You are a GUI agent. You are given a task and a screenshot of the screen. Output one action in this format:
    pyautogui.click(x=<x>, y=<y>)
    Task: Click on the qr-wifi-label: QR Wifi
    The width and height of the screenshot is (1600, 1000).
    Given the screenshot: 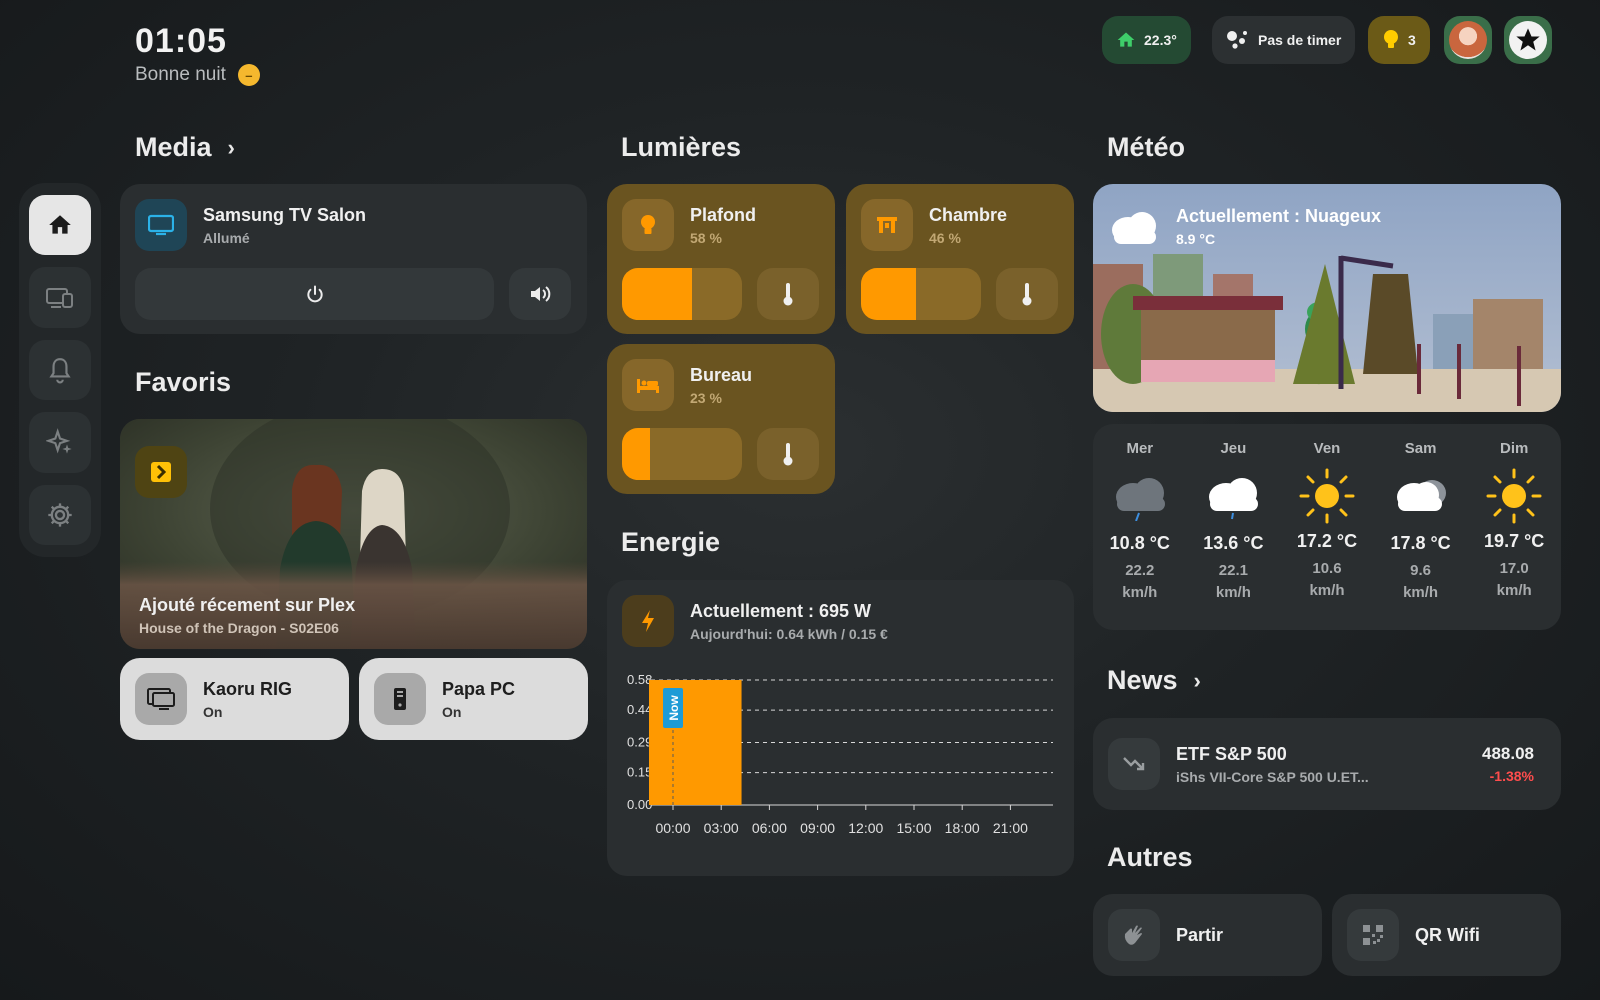 What is the action you would take?
    pyautogui.click(x=1447, y=934)
    